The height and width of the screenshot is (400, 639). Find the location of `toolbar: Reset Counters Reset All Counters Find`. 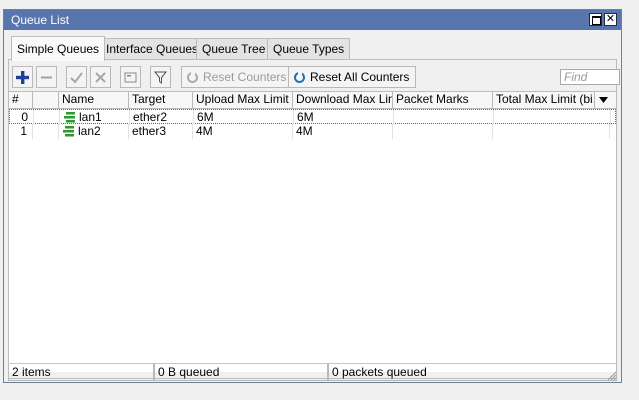

toolbar: Reset Counters Reset All Counters Find is located at coordinates (314, 78).